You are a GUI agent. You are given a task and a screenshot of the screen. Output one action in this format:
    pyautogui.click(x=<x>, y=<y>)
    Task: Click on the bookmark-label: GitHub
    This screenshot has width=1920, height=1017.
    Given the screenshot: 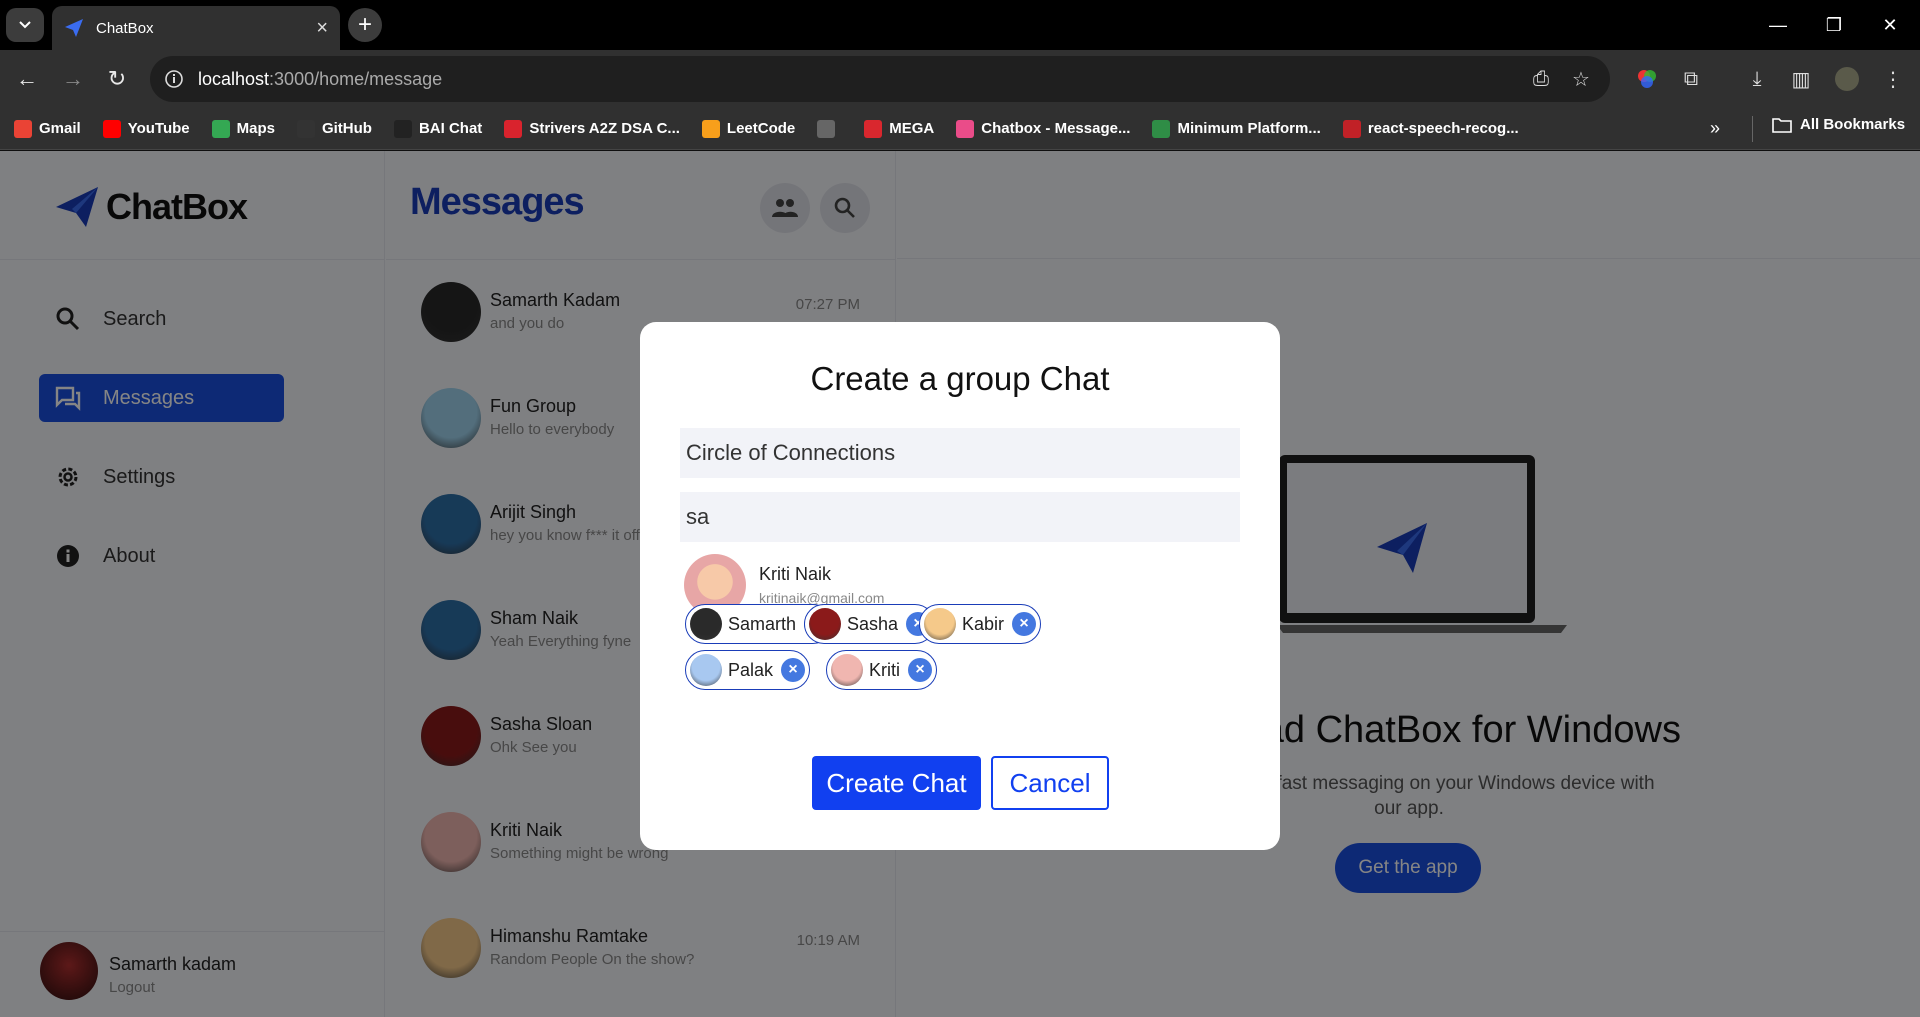 What is the action you would take?
    pyautogui.click(x=346, y=128)
    